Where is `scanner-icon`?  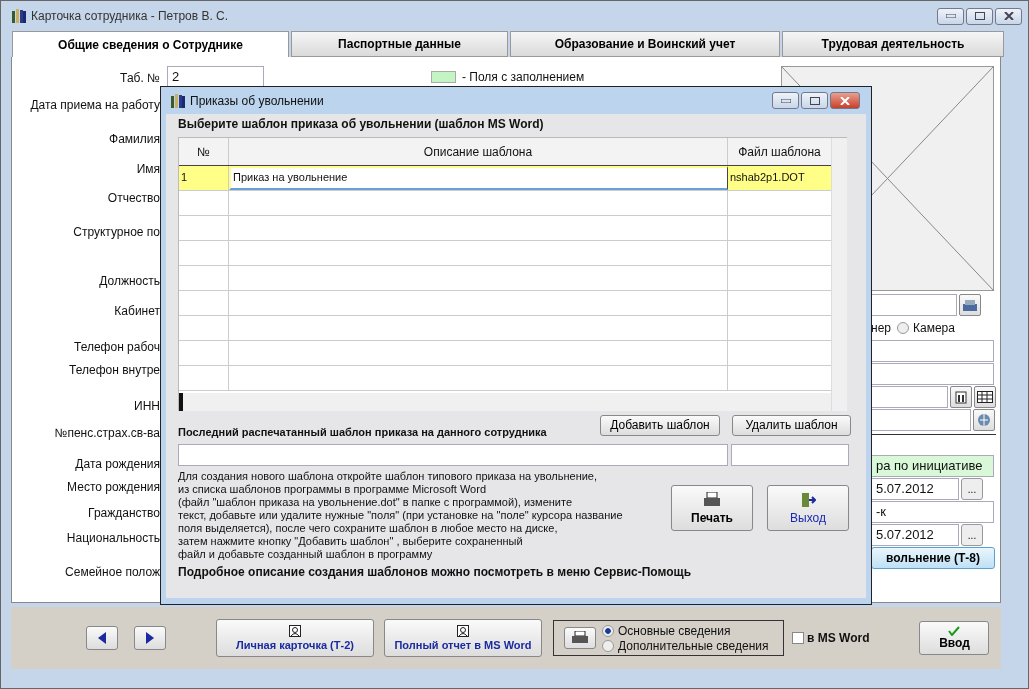
scanner-icon is located at coordinates (970, 305).